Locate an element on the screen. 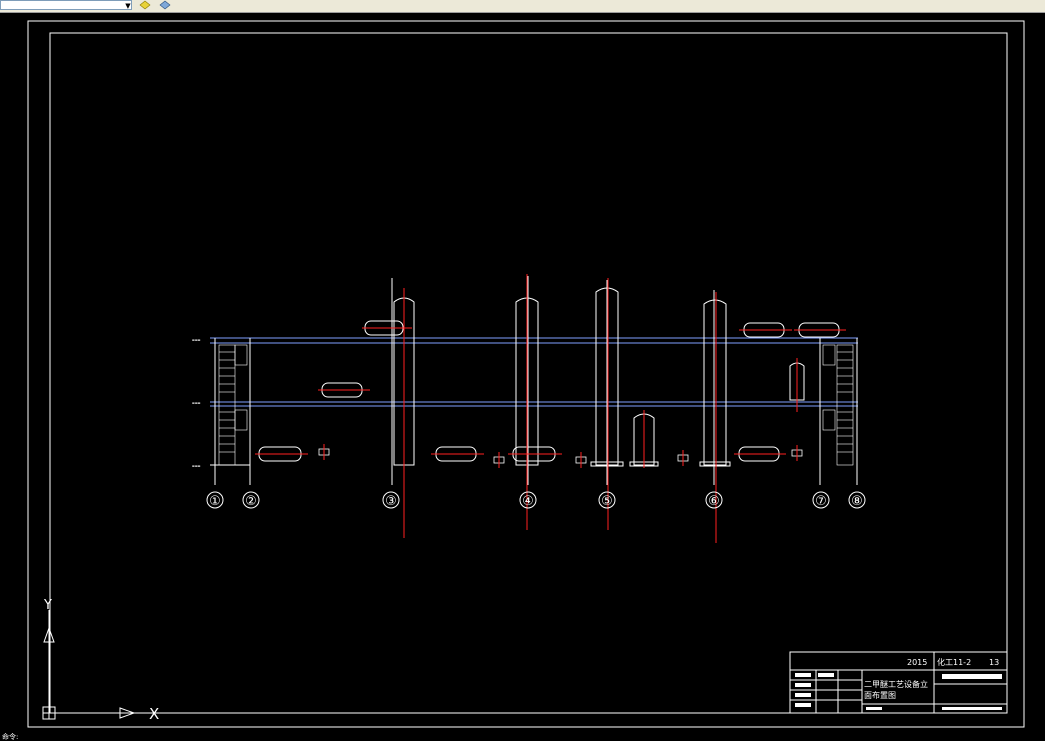  axis-label-8: ⑧ is located at coordinates (857, 501).